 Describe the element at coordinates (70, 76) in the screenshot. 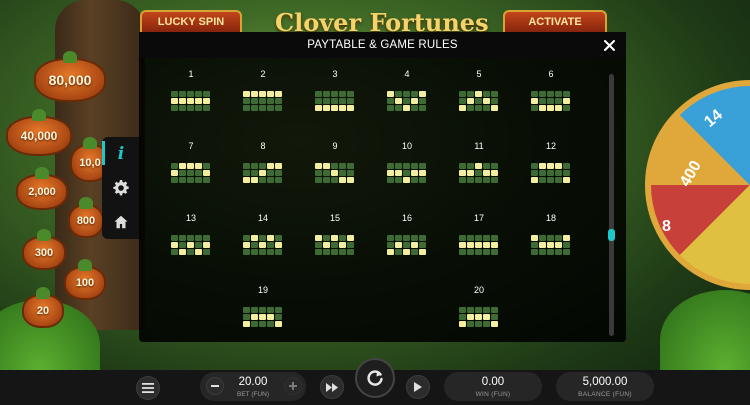

I see `pumpkin-prize: 80,000` at that location.